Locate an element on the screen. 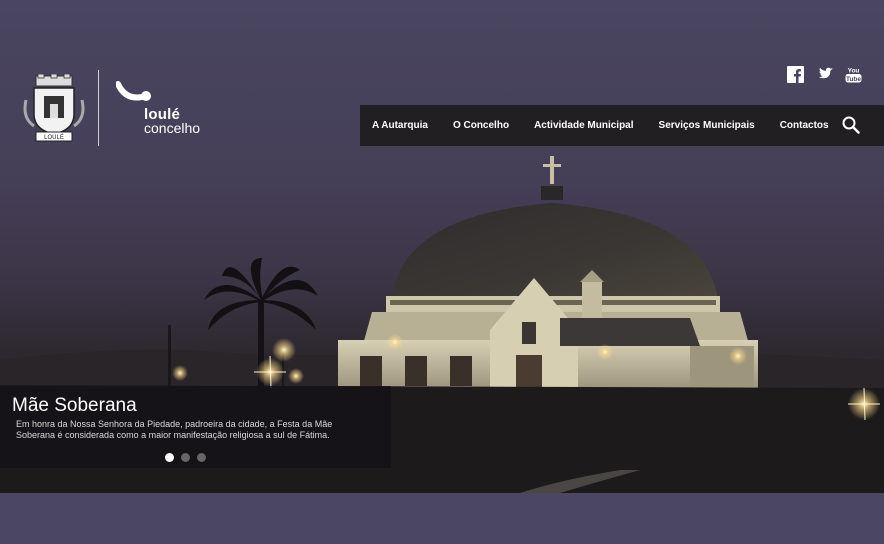 This screenshot has width=884, height=544. nav-item-servicos-municipais: Serviços Municipais is located at coordinates (707, 125).